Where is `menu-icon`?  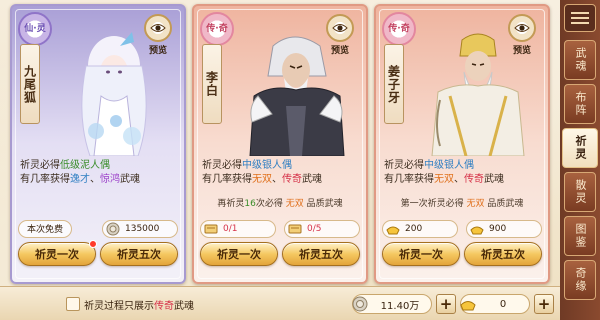
menu-icon is located at coordinates (580, 18).